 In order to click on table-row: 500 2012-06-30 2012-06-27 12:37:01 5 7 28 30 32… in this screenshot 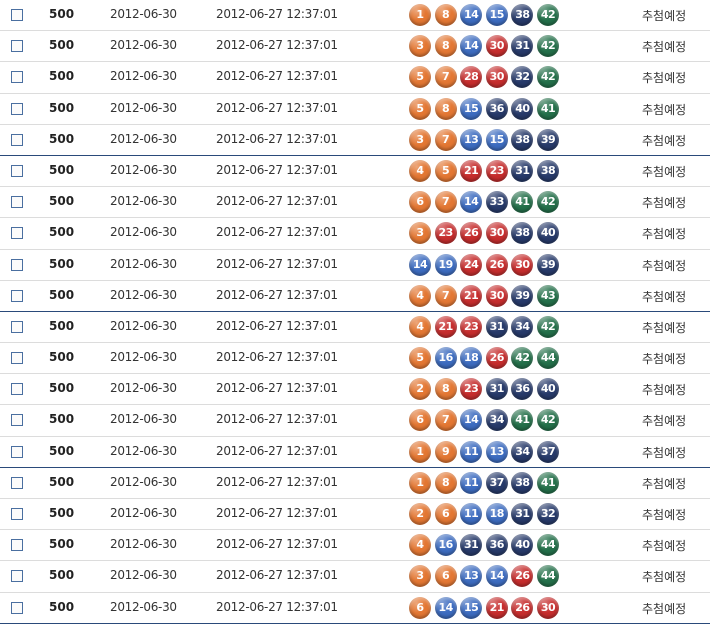, I will do `click(355, 78)`.